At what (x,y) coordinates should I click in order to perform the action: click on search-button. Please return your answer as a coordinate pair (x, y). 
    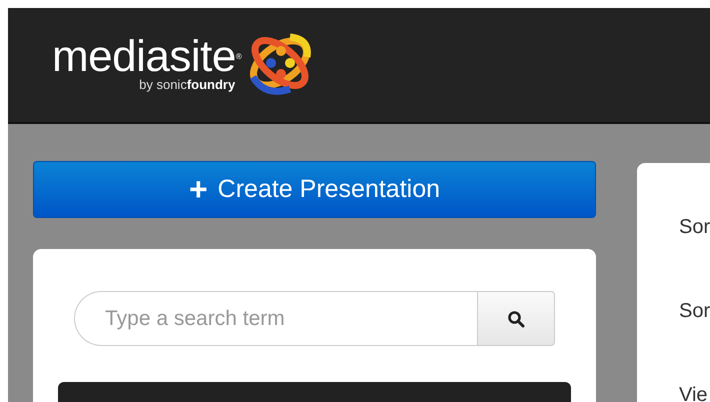
    Looking at the image, I should click on (516, 318).